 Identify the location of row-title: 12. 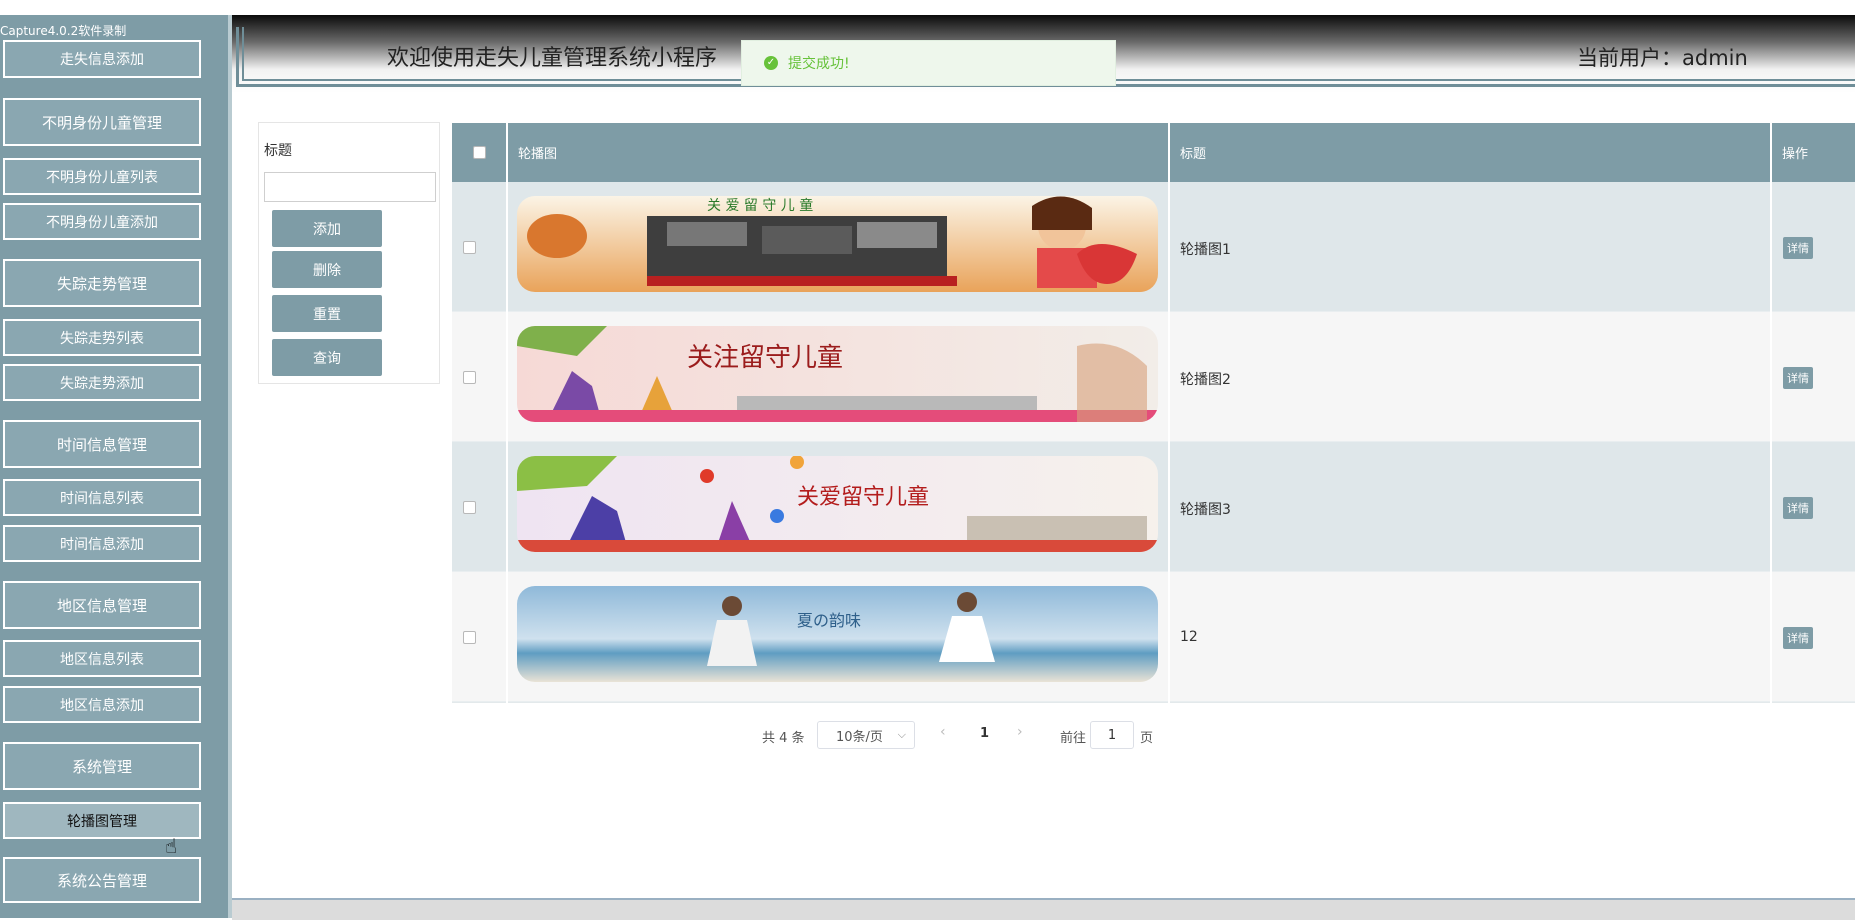
(1189, 637).